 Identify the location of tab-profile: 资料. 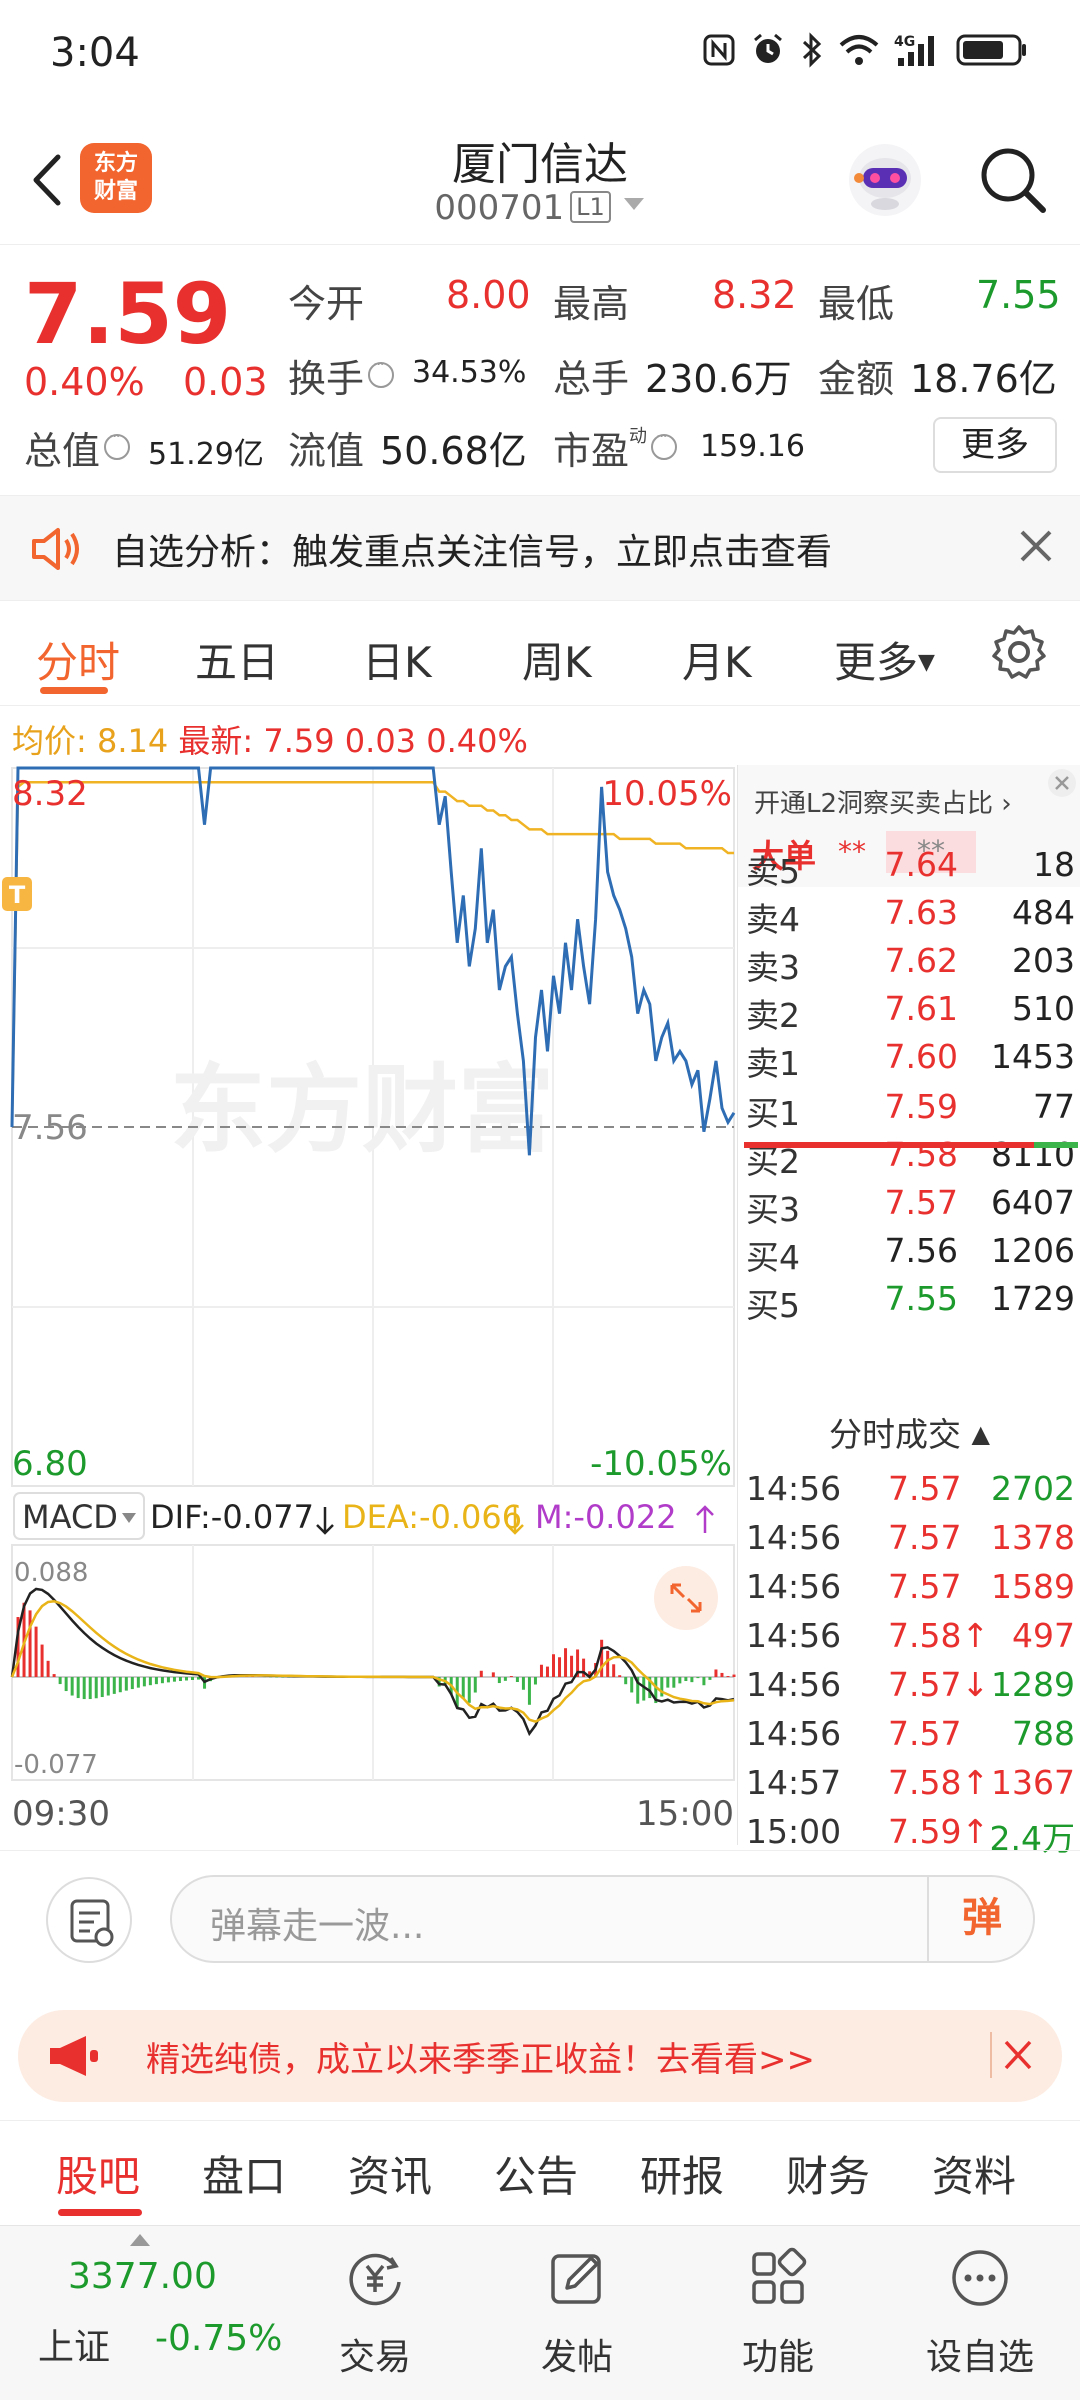
(974, 2173).